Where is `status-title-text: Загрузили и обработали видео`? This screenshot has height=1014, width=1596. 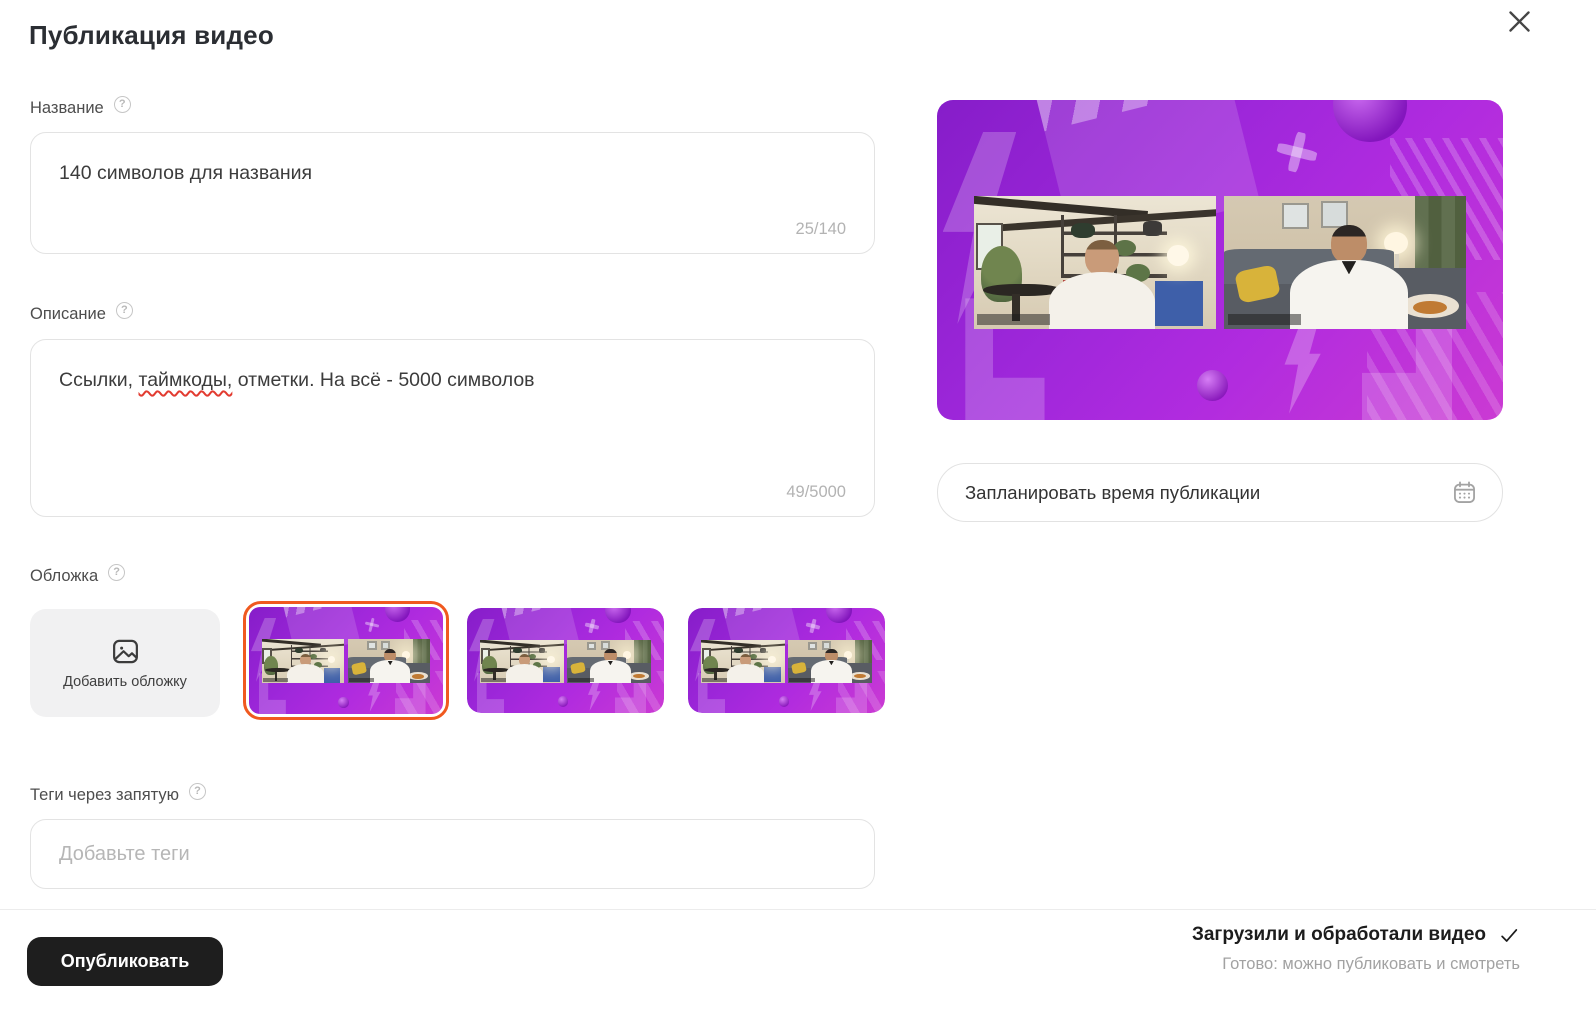 status-title-text: Загрузили и обработали видео is located at coordinates (1338, 934).